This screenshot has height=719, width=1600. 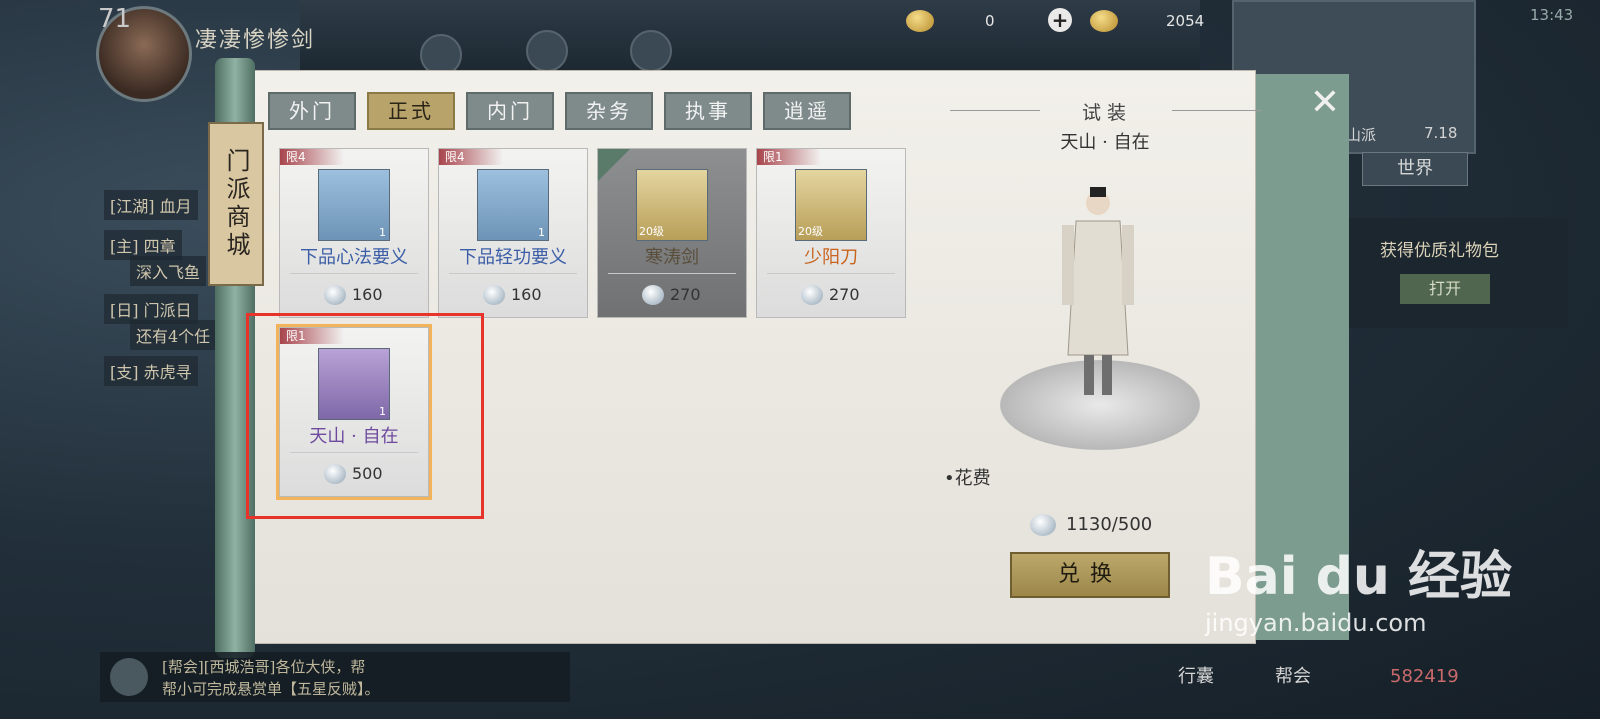 What do you see at coordinates (1109, 524) in the screenshot?
I see `cost-value: 1130/500` at bounding box center [1109, 524].